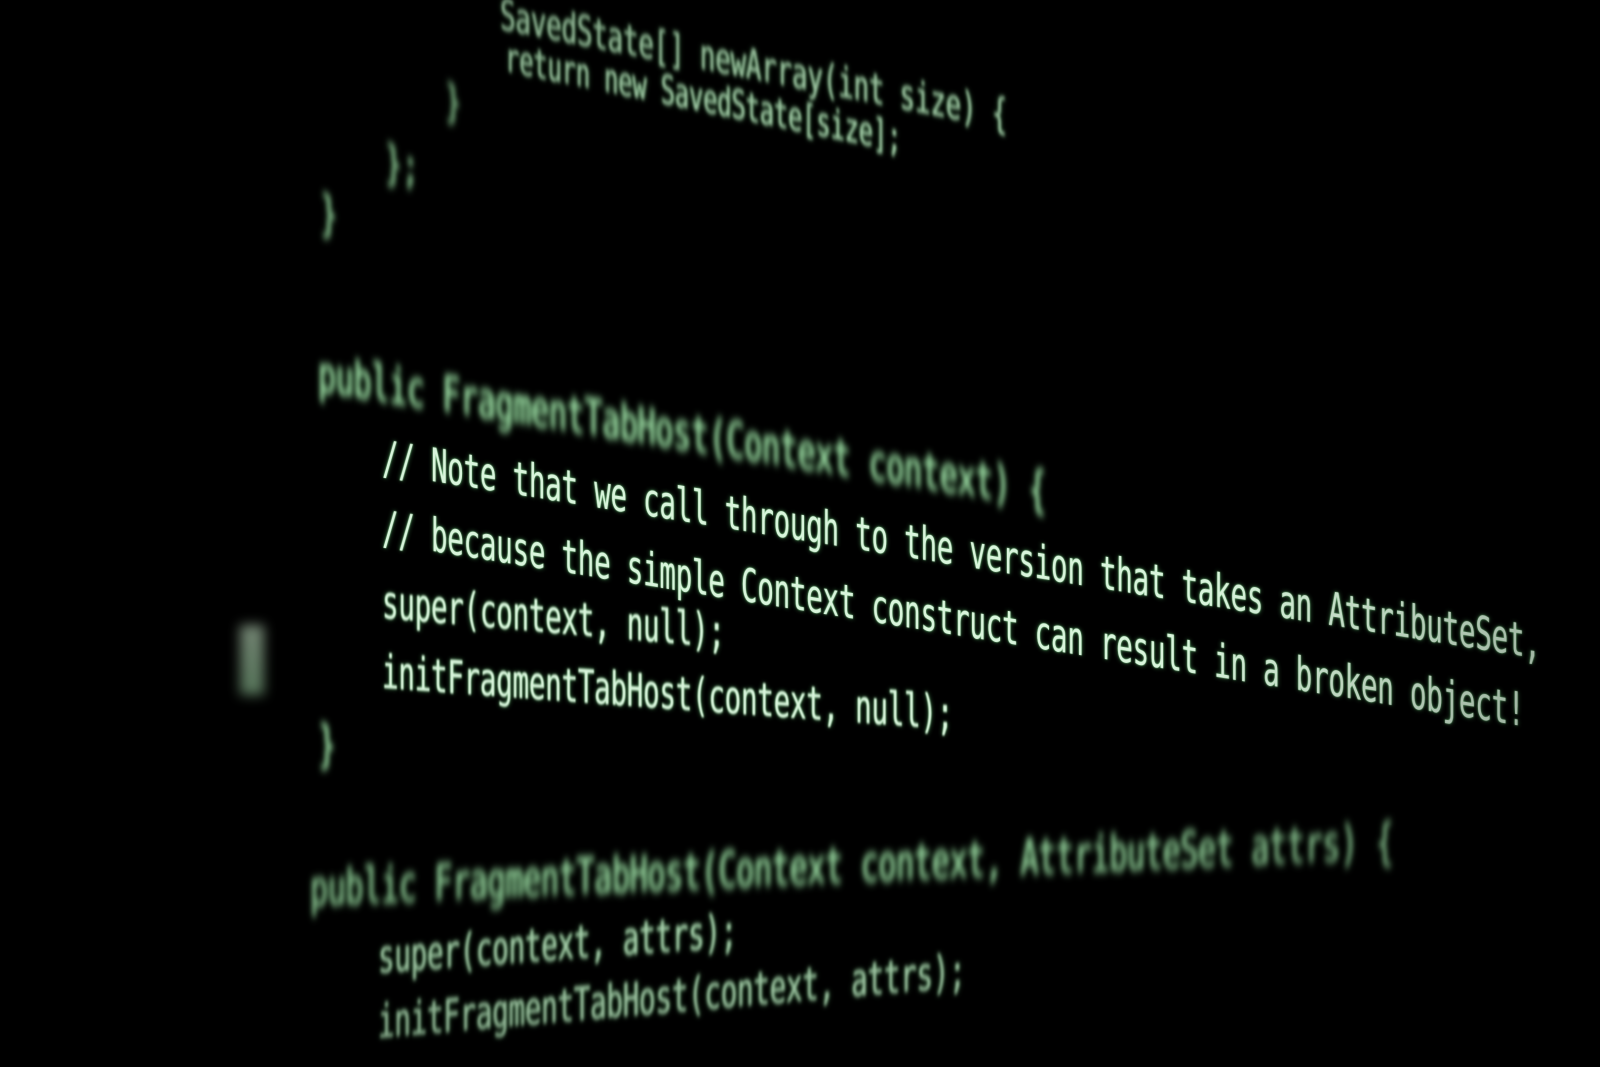 The height and width of the screenshot is (1067, 1600). Describe the element at coordinates (252, 660) in the screenshot. I see `gutter-marker` at that location.